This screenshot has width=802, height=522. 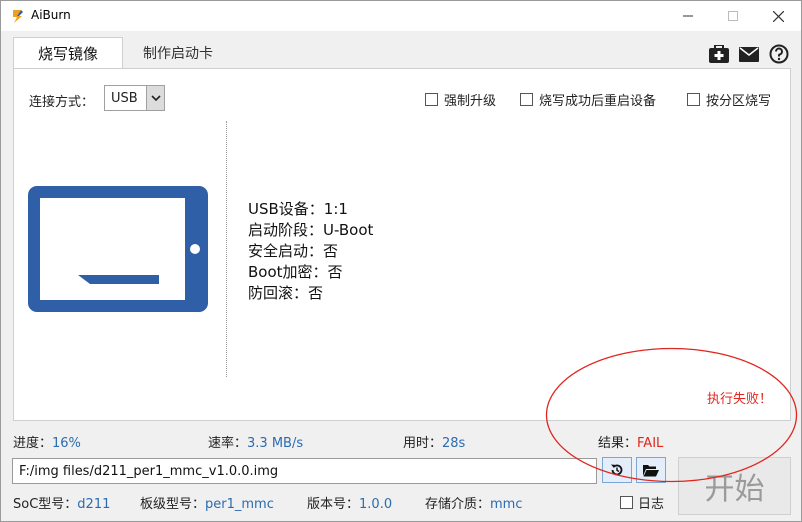 I want to click on version-value: 1.0.0, so click(x=376, y=504).